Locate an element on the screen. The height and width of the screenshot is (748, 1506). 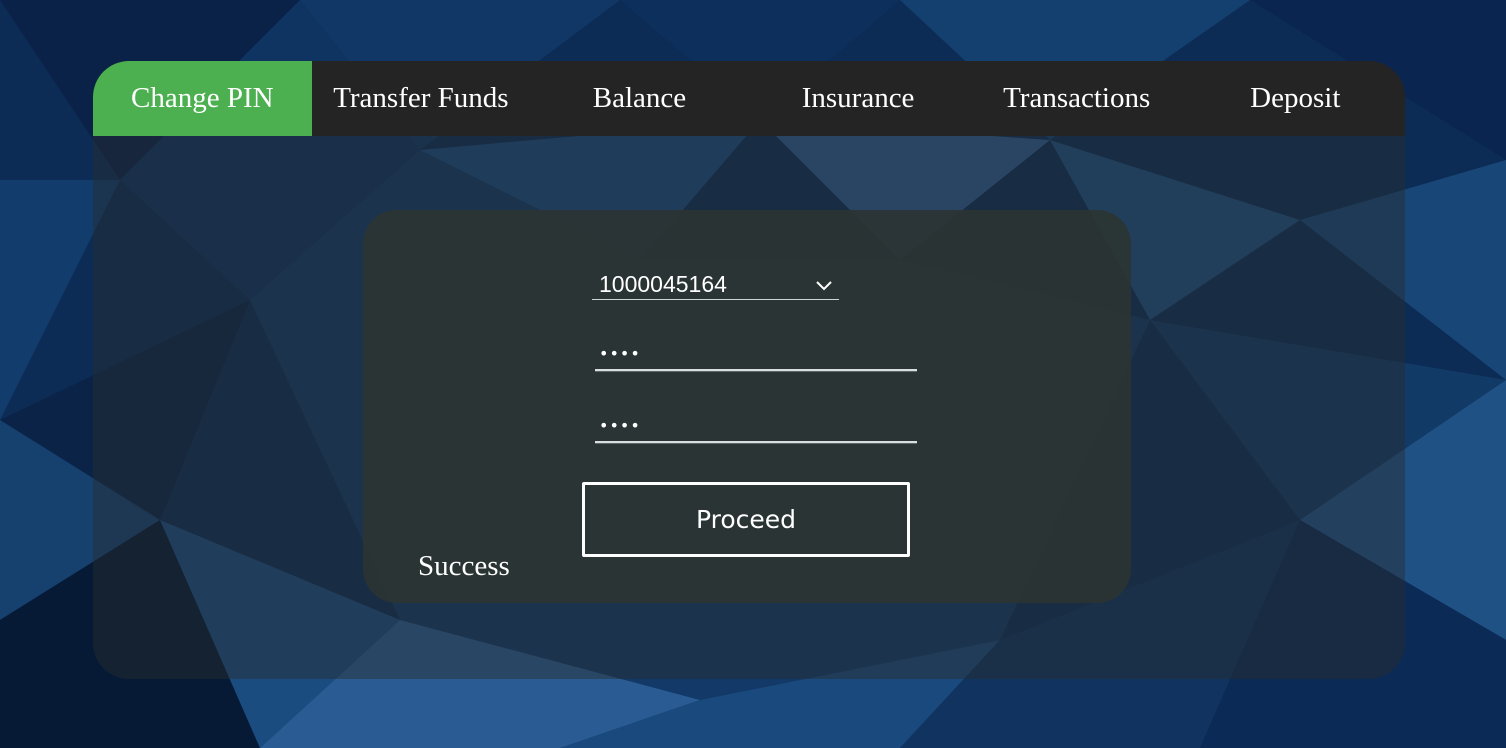
current-pin-value: •••• is located at coordinates (620, 353).